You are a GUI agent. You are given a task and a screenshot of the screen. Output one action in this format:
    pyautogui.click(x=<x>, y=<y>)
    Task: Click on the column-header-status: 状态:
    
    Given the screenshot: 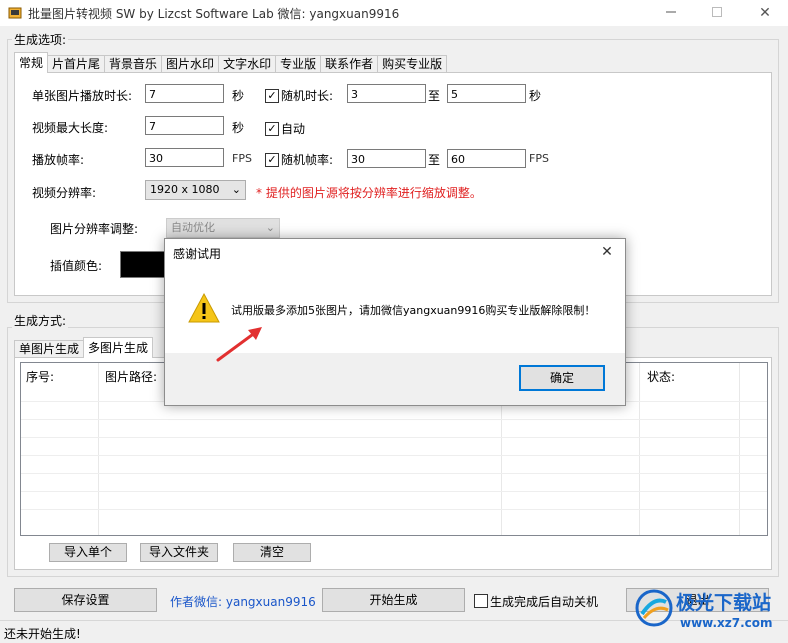 What is the action you would take?
    pyautogui.click(x=661, y=376)
    